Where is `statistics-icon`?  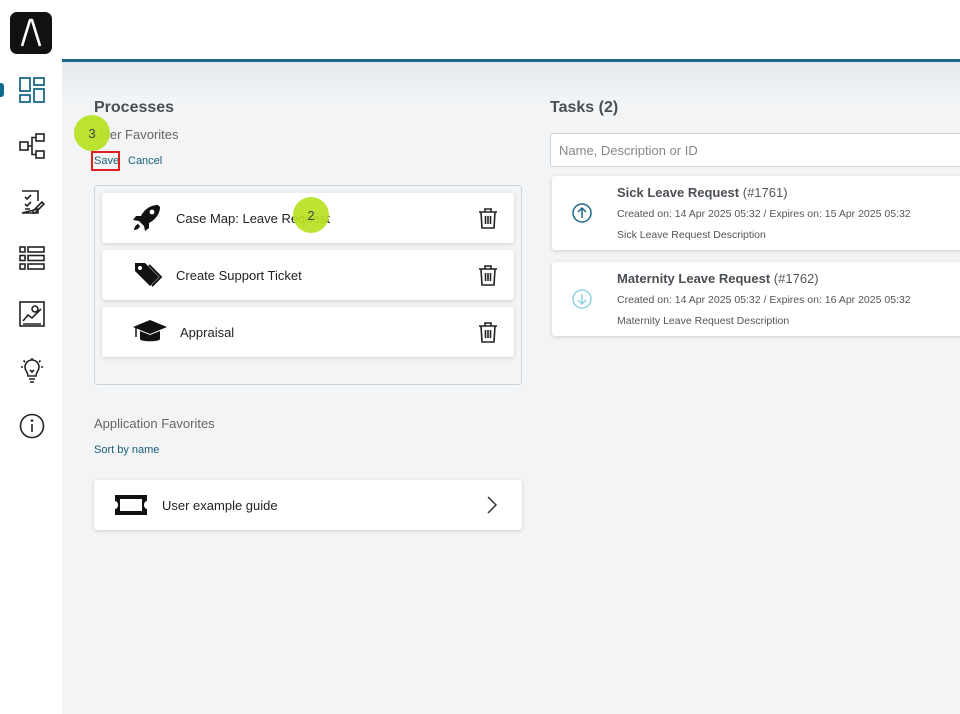 statistics-icon is located at coordinates (32, 314).